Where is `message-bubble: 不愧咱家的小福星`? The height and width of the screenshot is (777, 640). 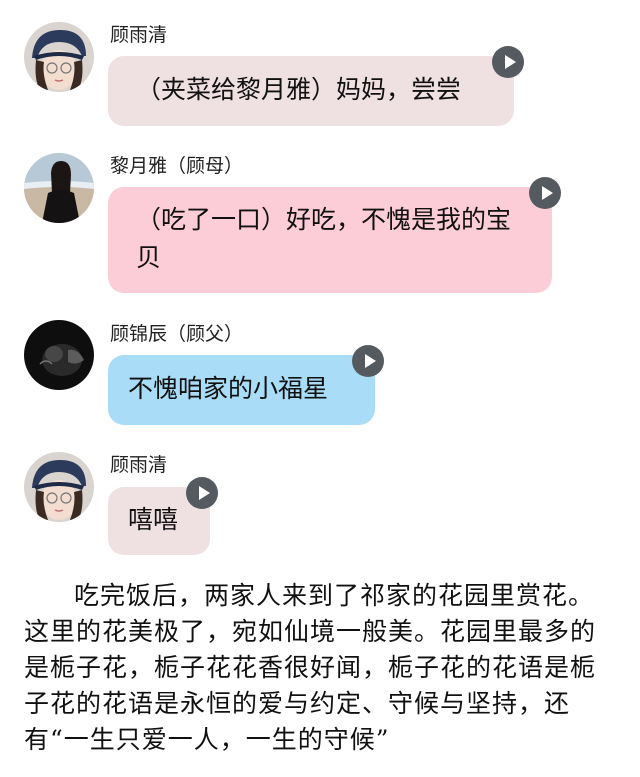
message-bubble: 不愧咱家的小福星 is located at coordinates (241, 390).